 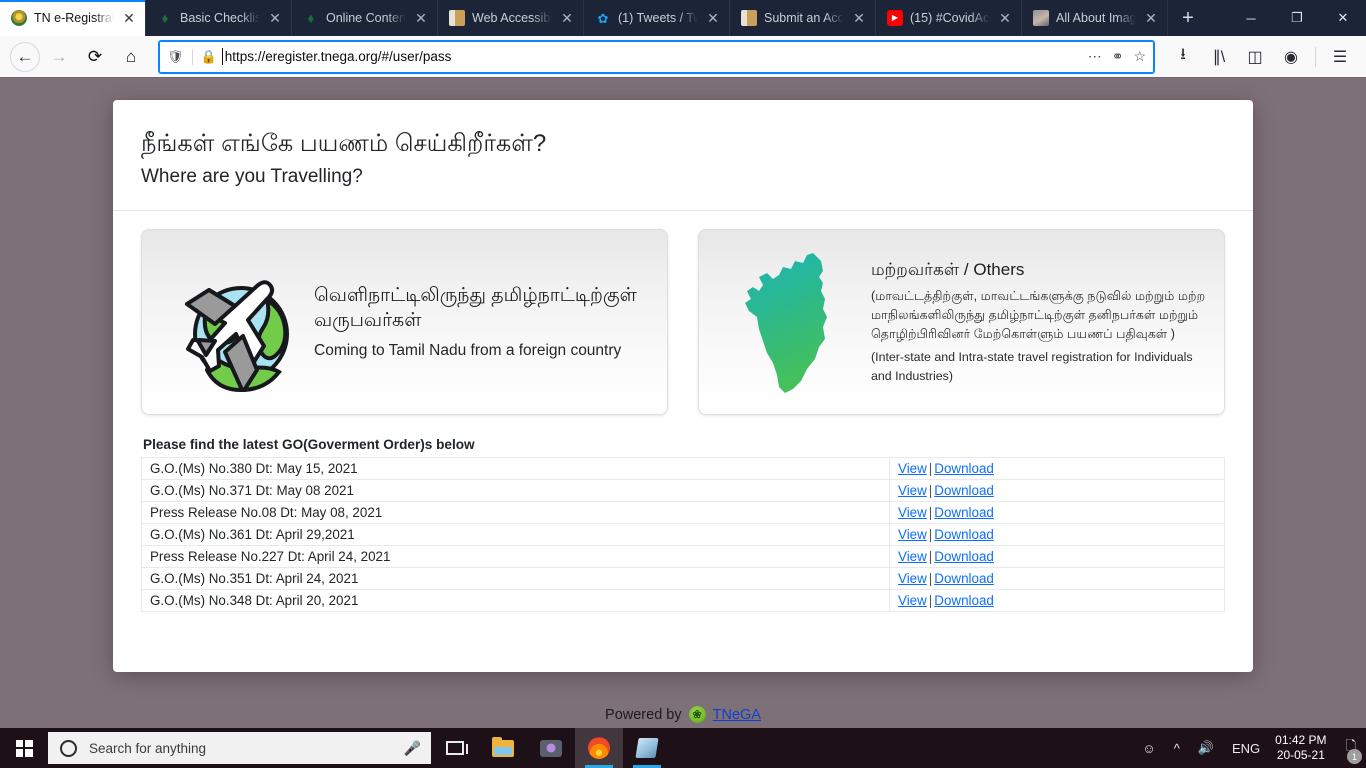 I want to click on tab-title: (15) #CovidAccess, so click(x=950, y=18).